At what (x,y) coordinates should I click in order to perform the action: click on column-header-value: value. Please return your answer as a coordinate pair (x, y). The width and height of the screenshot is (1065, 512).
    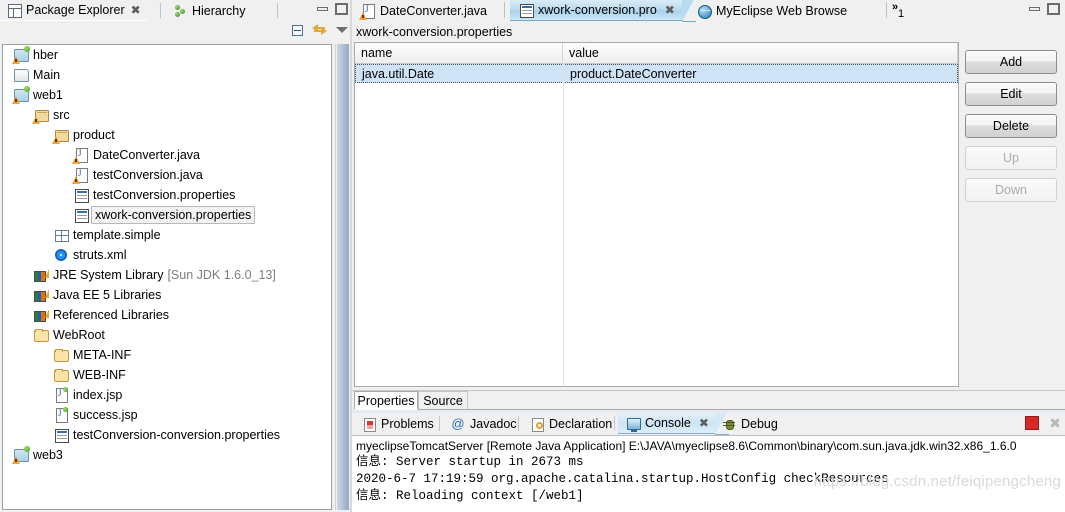
    Looking at the image, I should click on (760, 53).